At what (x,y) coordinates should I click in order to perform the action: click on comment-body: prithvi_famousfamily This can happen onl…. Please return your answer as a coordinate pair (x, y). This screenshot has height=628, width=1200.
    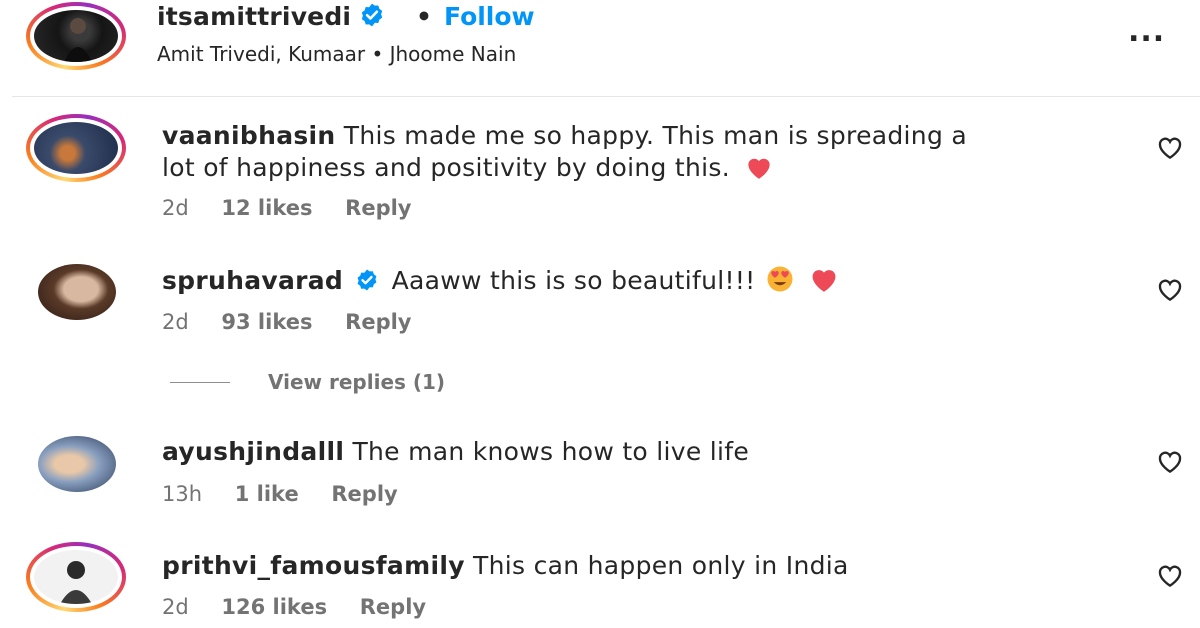
    Looking at the image, I should click on (642, 566).